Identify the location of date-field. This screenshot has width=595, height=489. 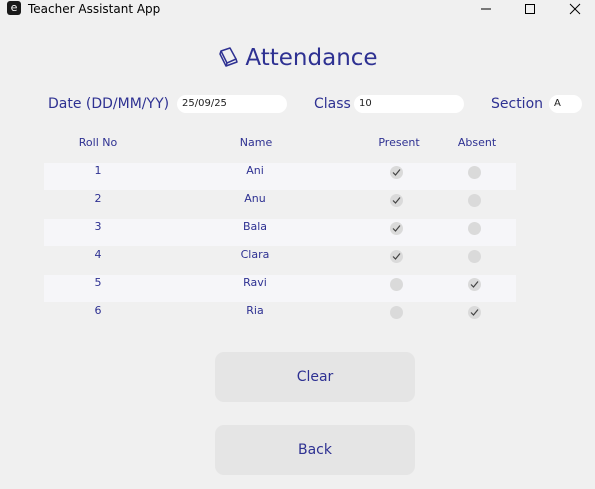
(232, 104).